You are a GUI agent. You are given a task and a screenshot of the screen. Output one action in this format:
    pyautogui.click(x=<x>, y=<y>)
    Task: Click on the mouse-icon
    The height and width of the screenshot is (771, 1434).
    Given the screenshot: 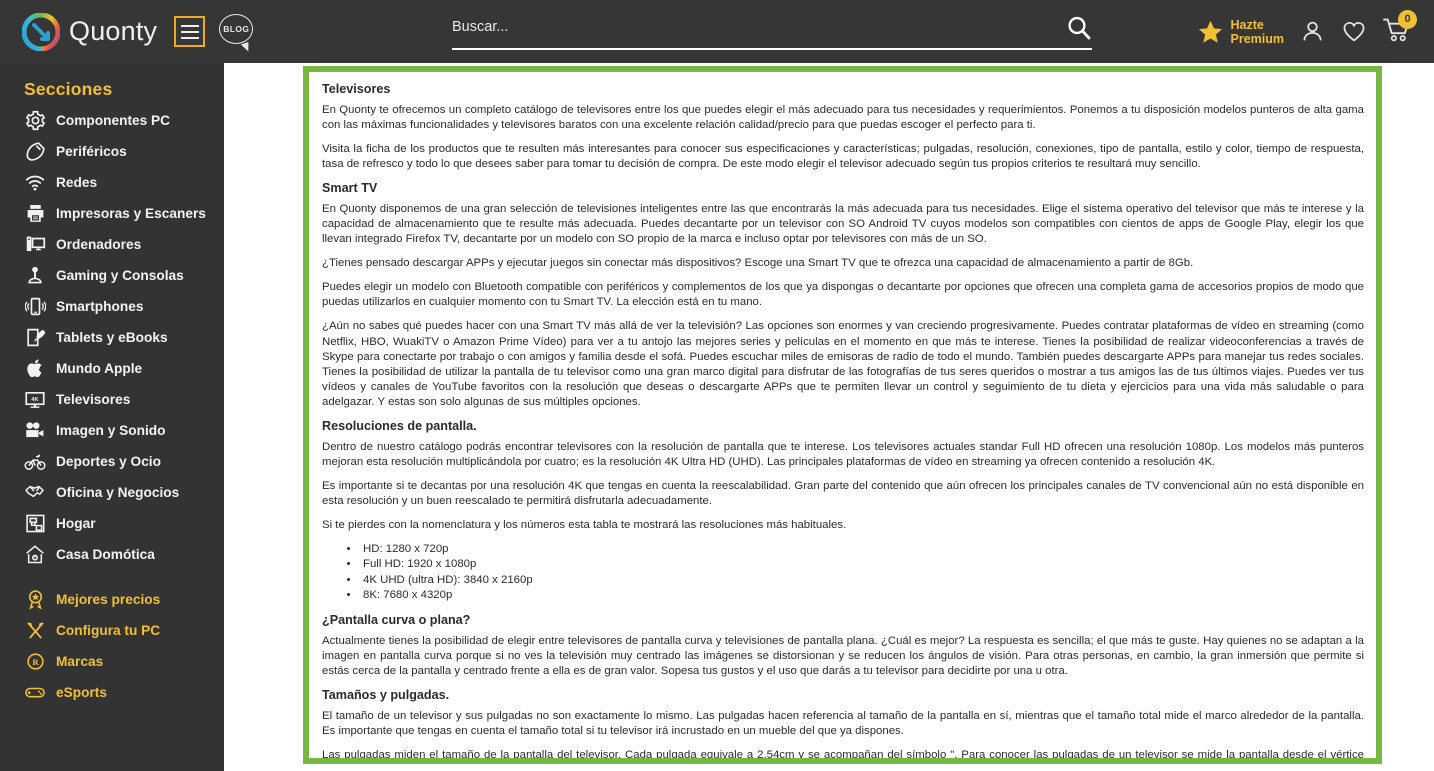 What is the action you would take?
    pyautogui.click(x=35, y=152)
    